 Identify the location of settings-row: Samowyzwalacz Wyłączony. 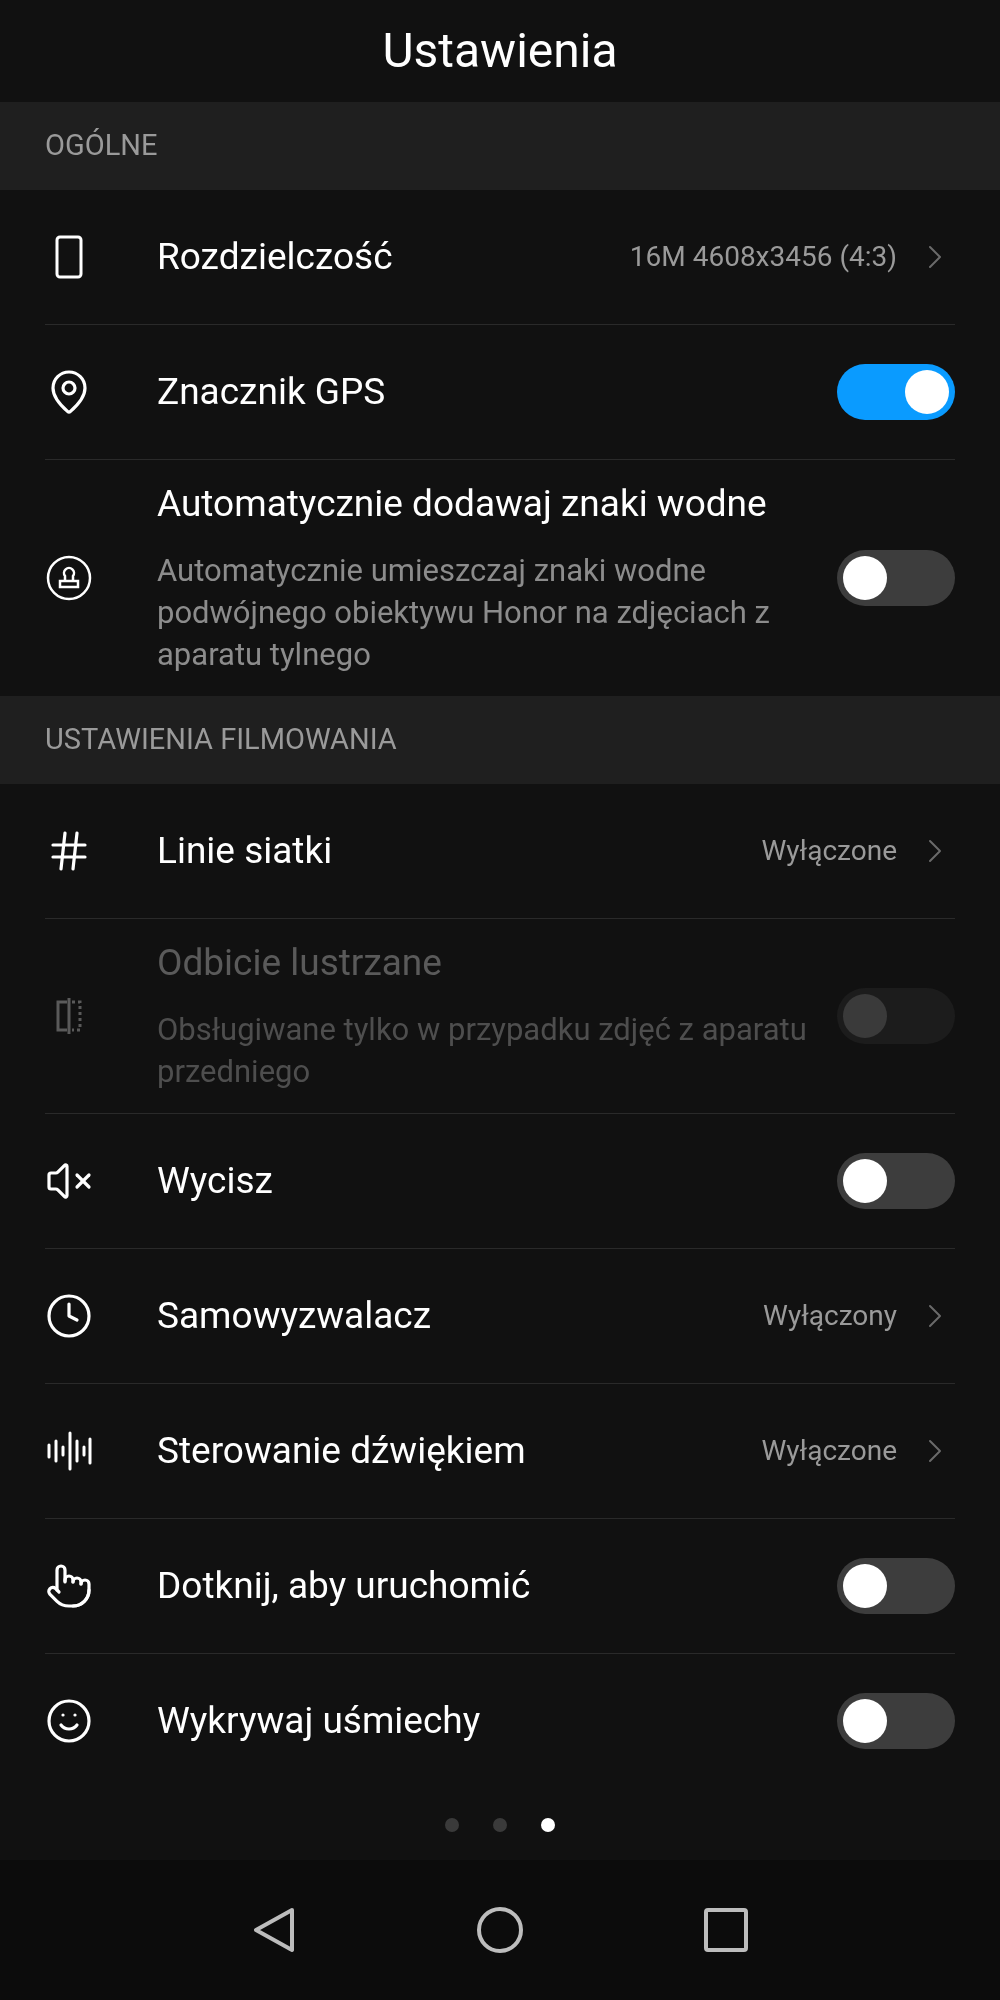
(500, 1316).